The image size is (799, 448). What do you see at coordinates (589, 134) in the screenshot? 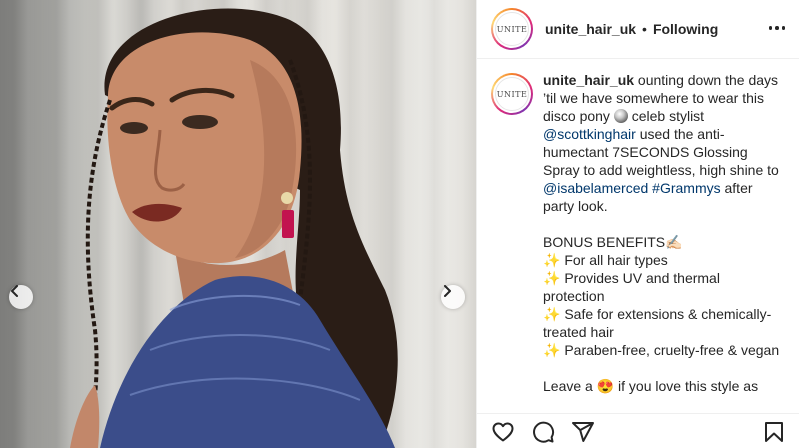
I see `mention-link: @scottkinghair` at bounding box center [589, 134].